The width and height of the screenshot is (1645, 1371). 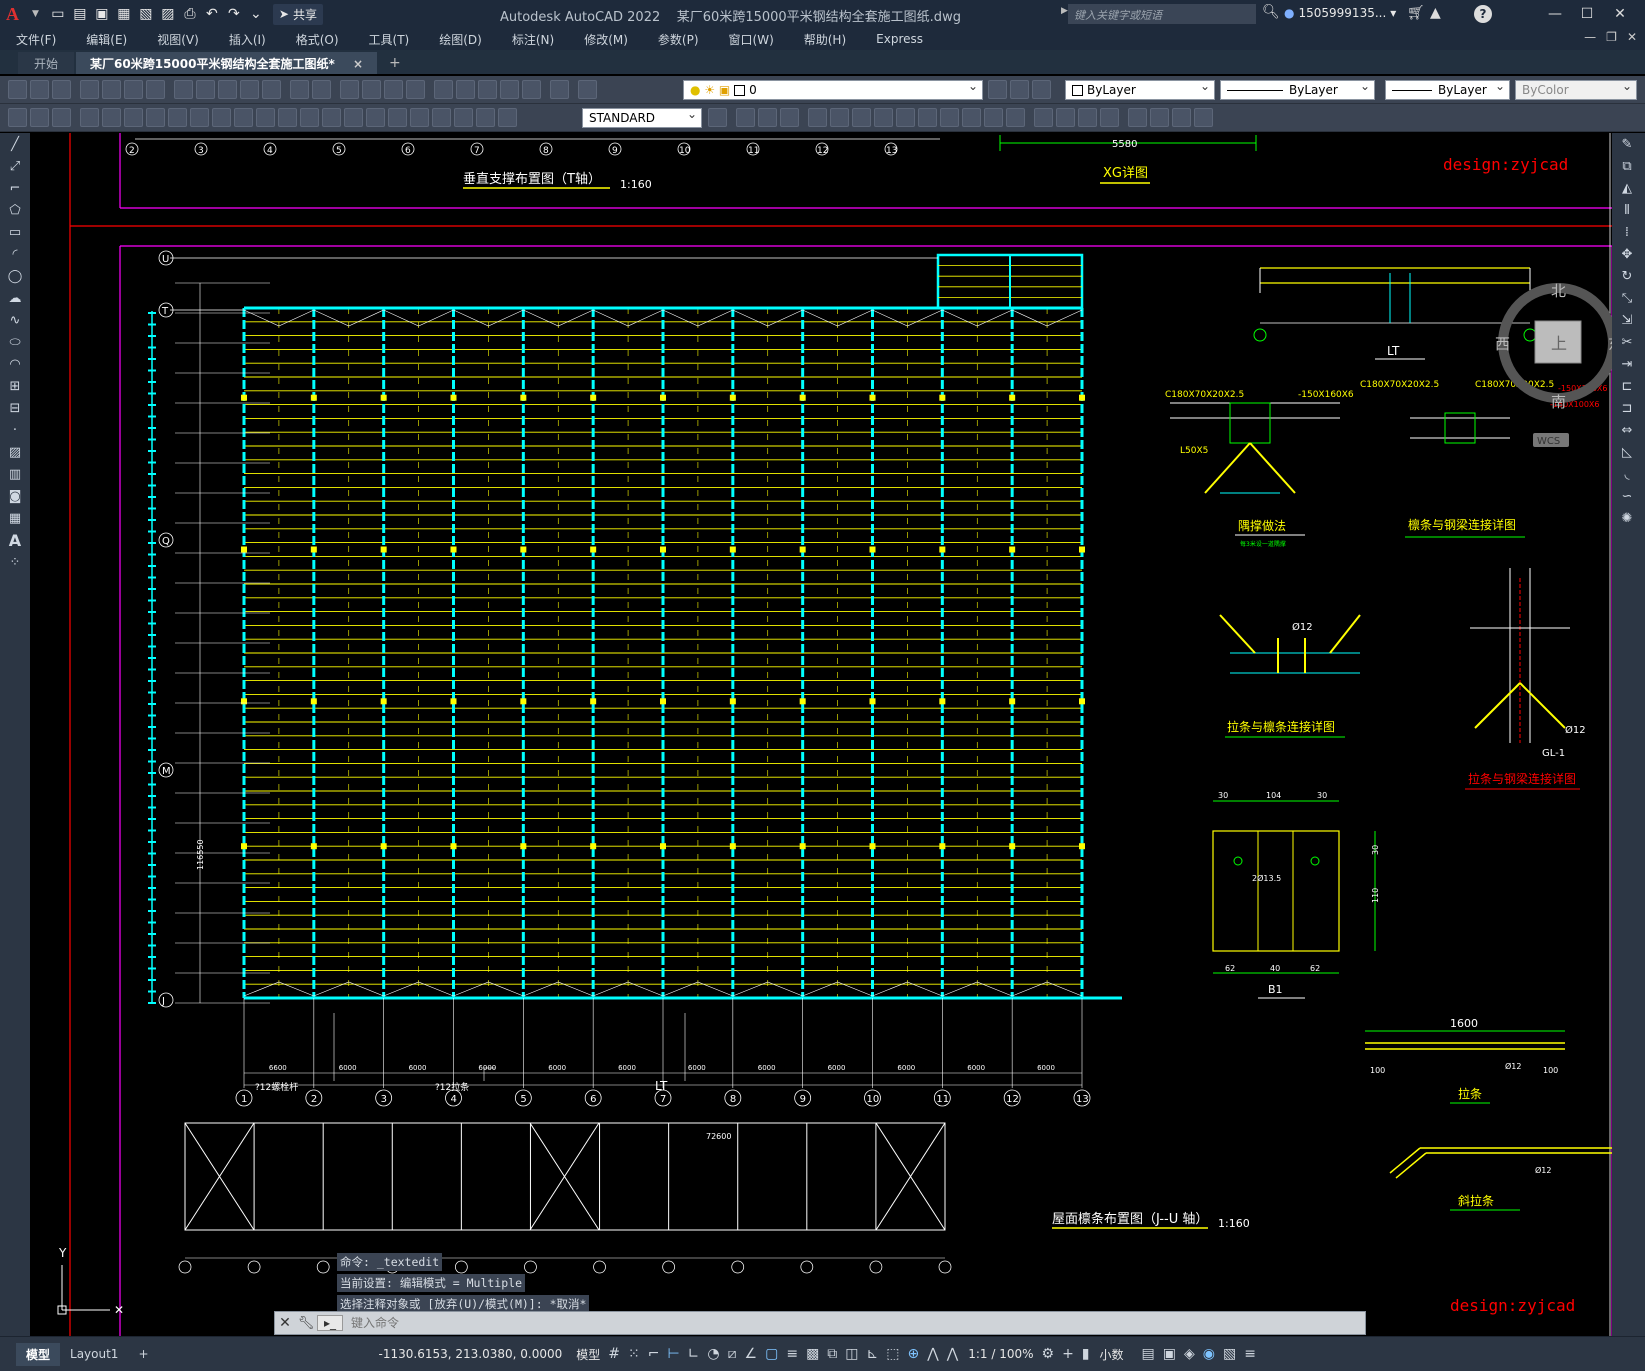 I want to click on layer-iso-icon, so click(x=39, y=117).